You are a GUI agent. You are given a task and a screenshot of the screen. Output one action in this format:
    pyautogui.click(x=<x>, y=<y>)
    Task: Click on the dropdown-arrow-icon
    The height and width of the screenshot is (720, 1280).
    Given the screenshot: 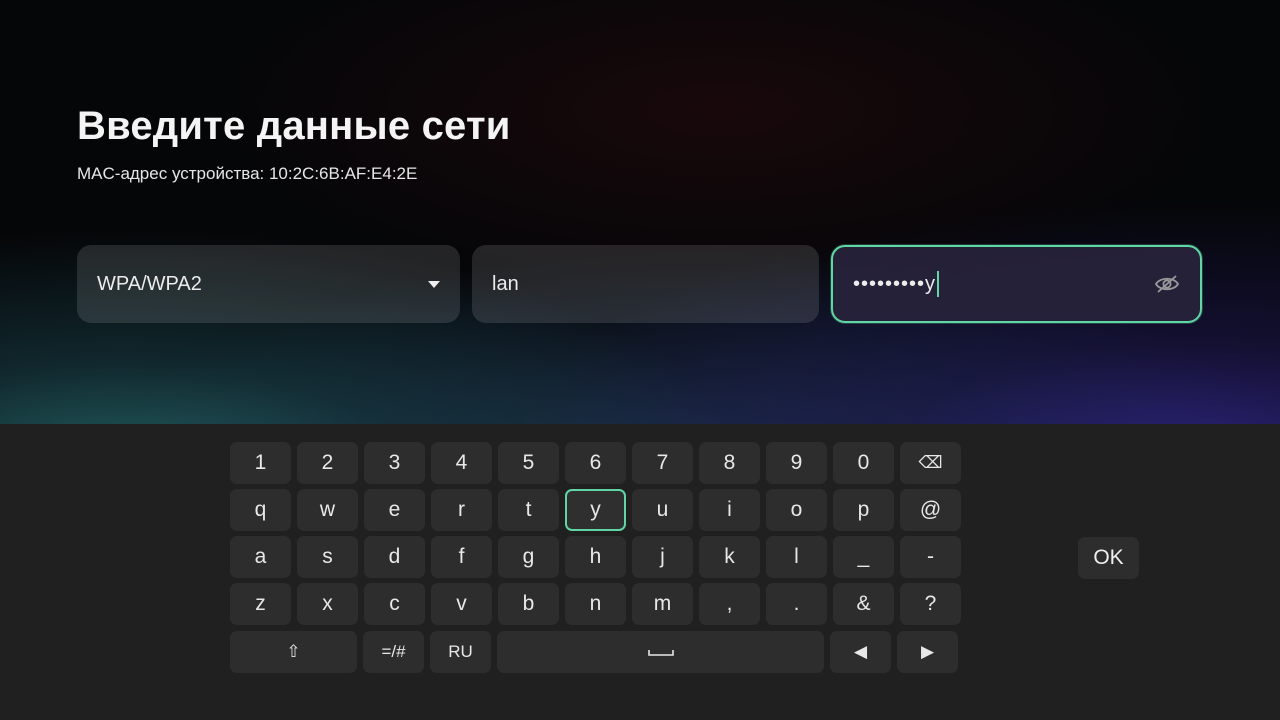 What is the action you would take?
    pyautogui.click(x=434, y=284)
    